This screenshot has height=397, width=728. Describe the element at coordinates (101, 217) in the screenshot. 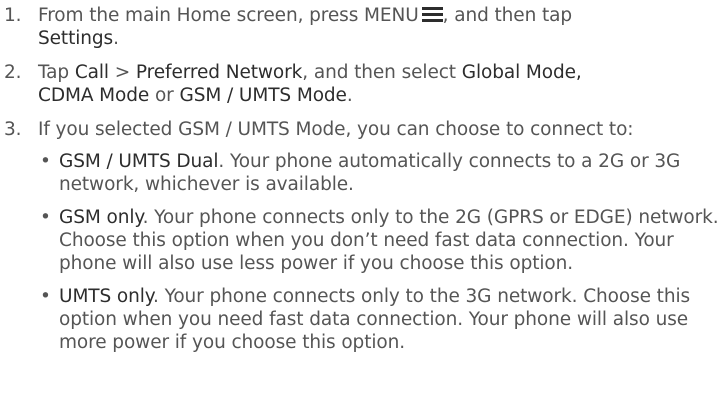

I see `option-title: GSM only` at that location.